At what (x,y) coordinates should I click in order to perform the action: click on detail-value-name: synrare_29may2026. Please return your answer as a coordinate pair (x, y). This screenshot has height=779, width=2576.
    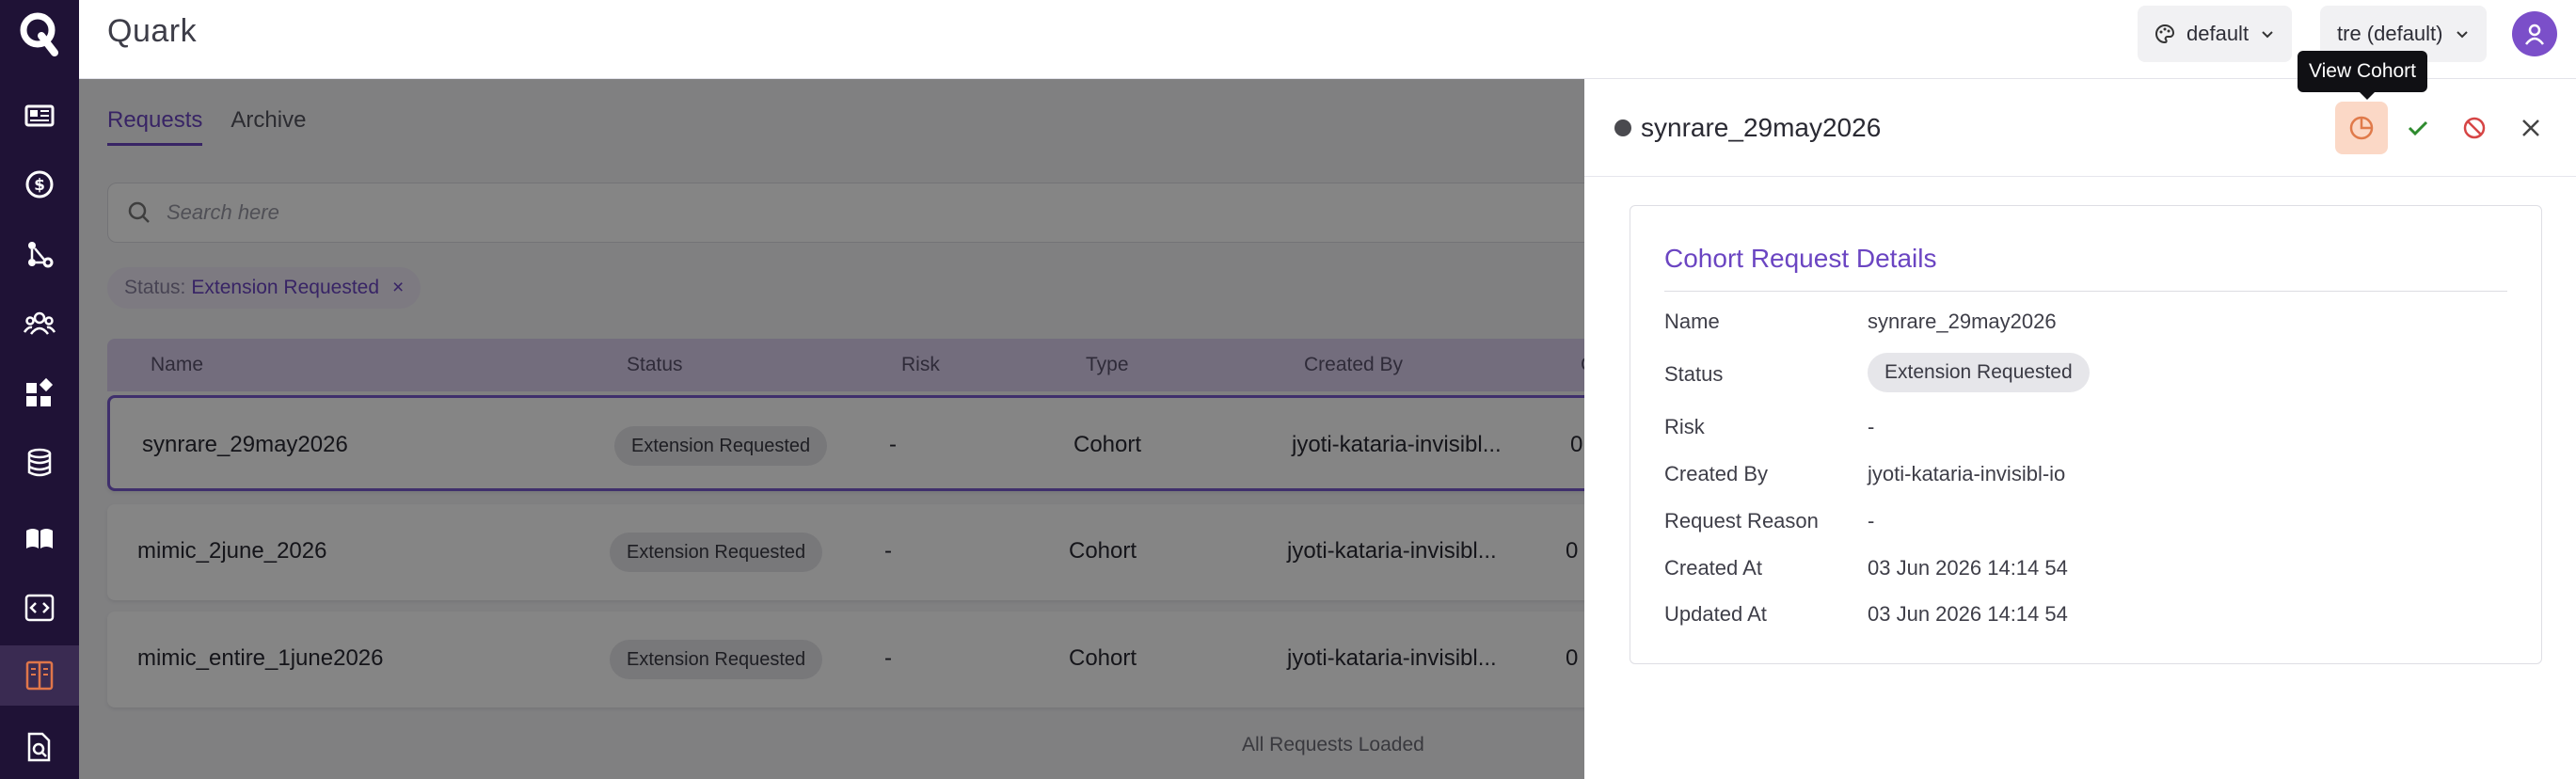
    Looking at the image, I should click on (1962, 321).